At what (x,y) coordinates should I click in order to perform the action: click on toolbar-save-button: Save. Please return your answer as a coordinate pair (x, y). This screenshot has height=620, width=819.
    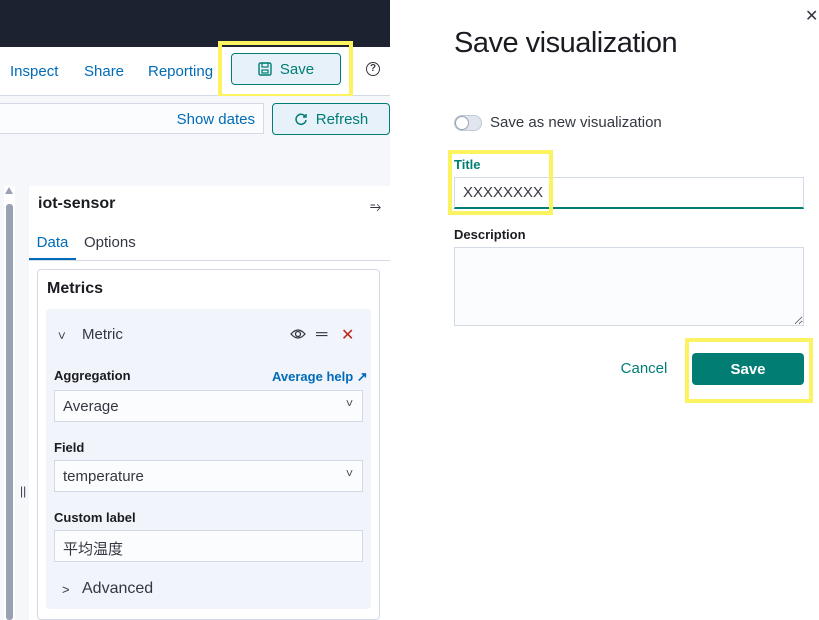
    Looking at the image, I should click on (286, 69).